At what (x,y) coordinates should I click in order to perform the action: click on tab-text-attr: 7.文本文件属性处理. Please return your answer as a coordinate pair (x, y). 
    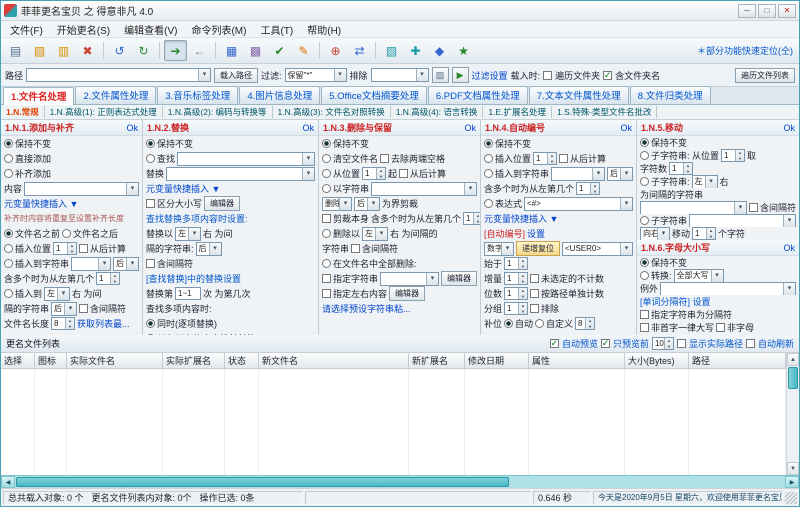
    Looking at the image, I should click on (578, 95).